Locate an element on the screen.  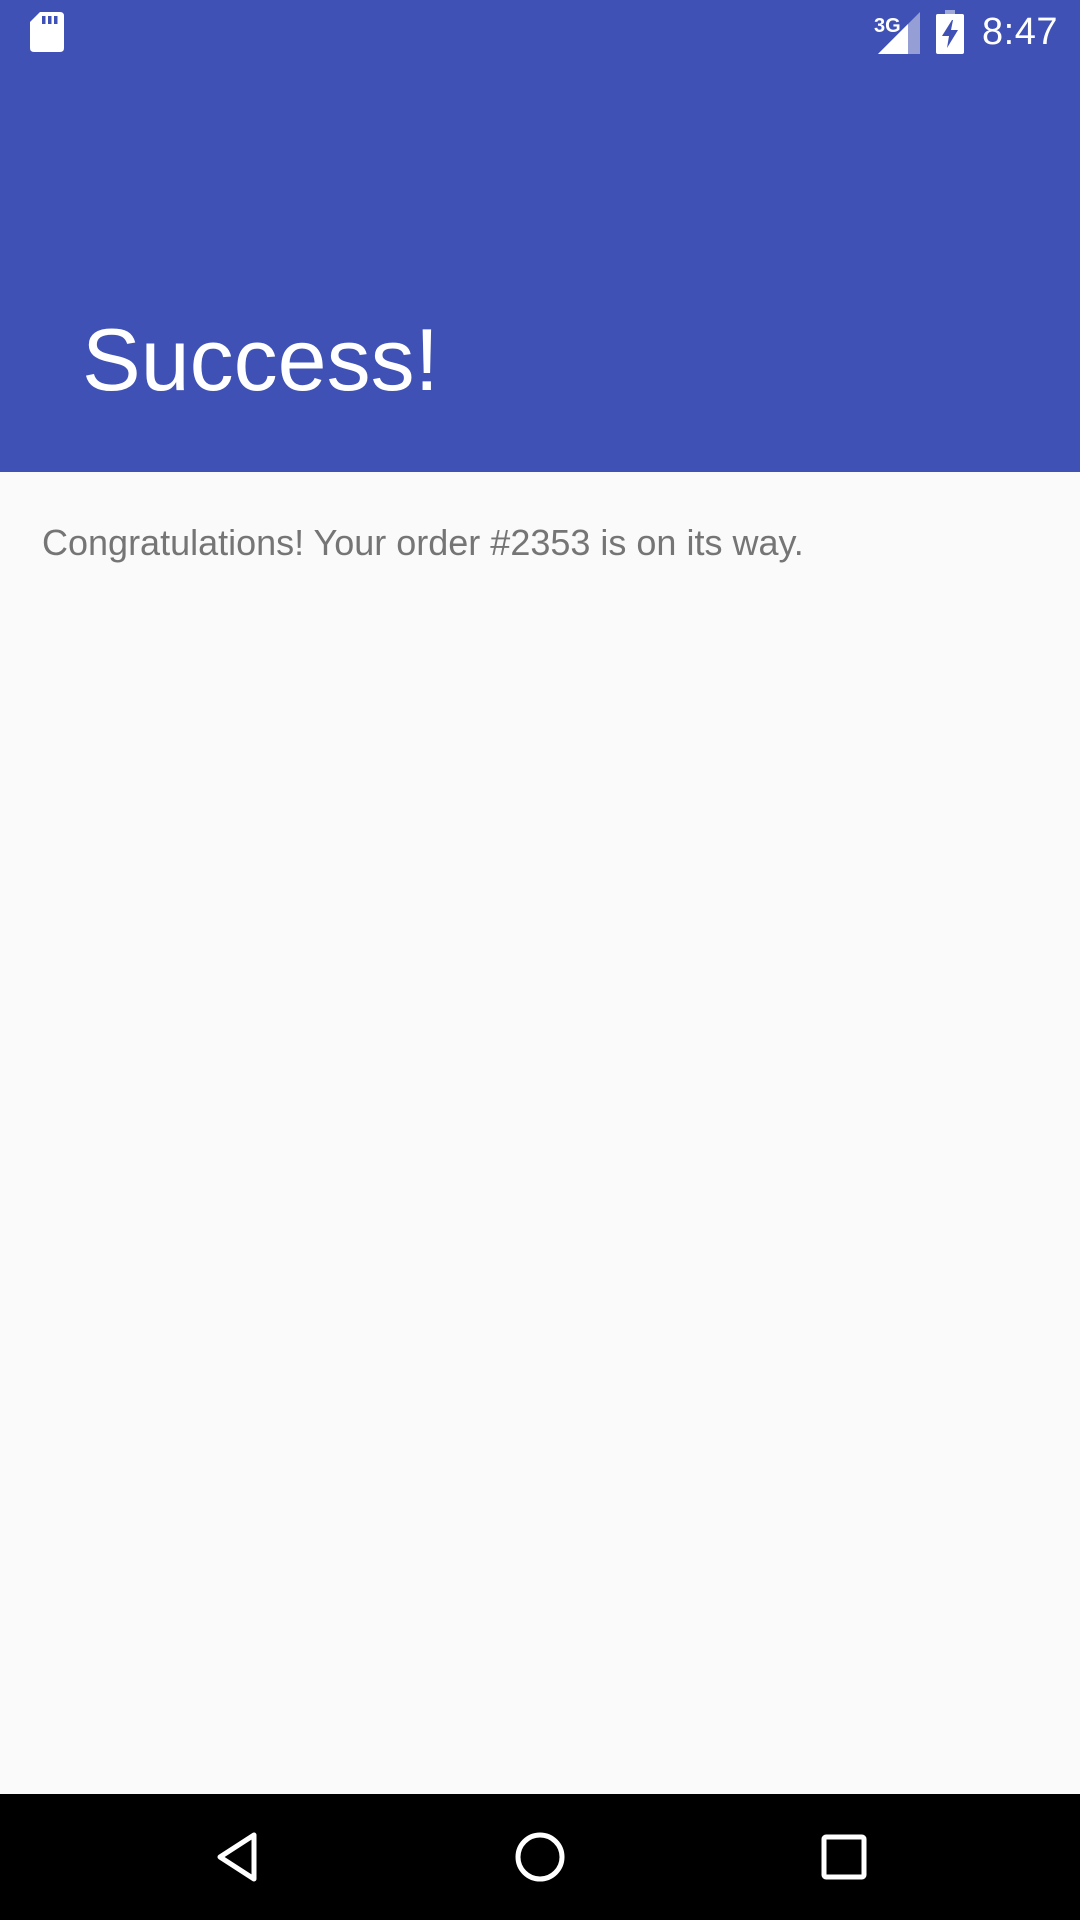
status-icons: 3G 8:47 is located at coordinates (965, 32).